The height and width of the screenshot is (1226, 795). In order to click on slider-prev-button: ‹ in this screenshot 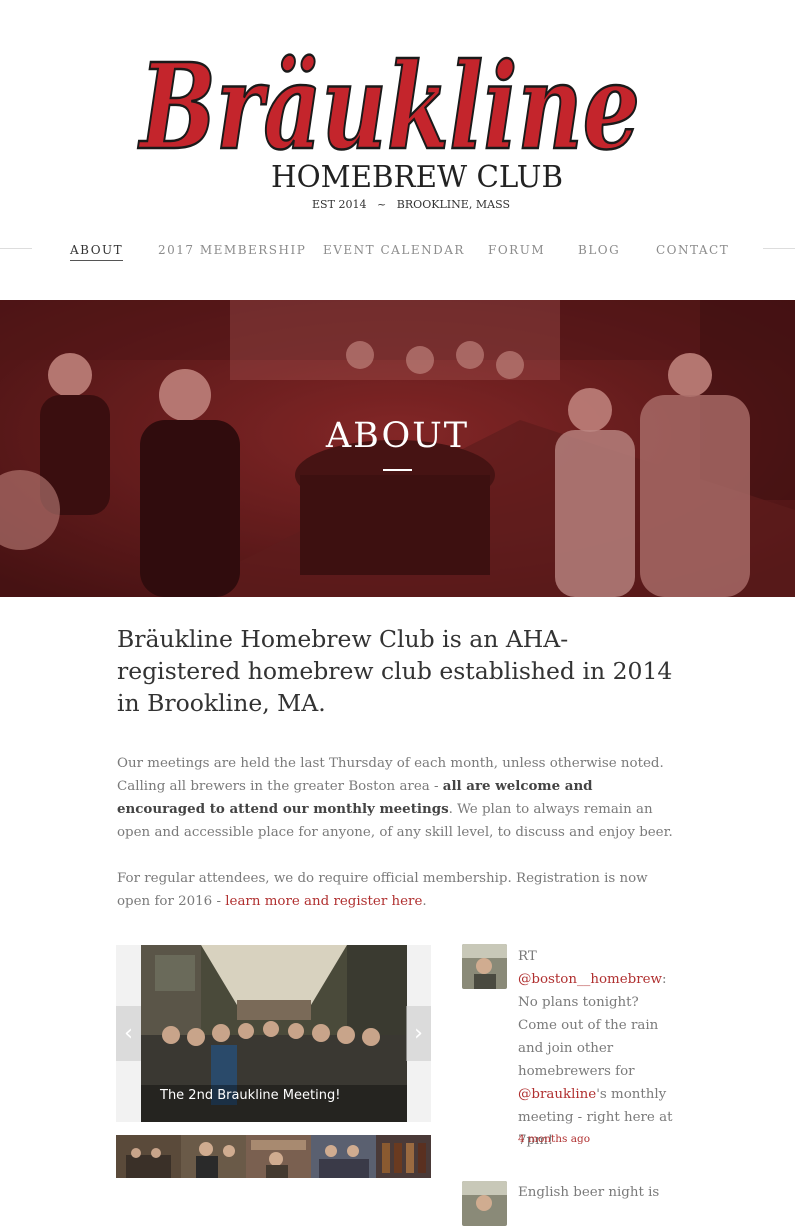, I will do `click(128, 1033)`.